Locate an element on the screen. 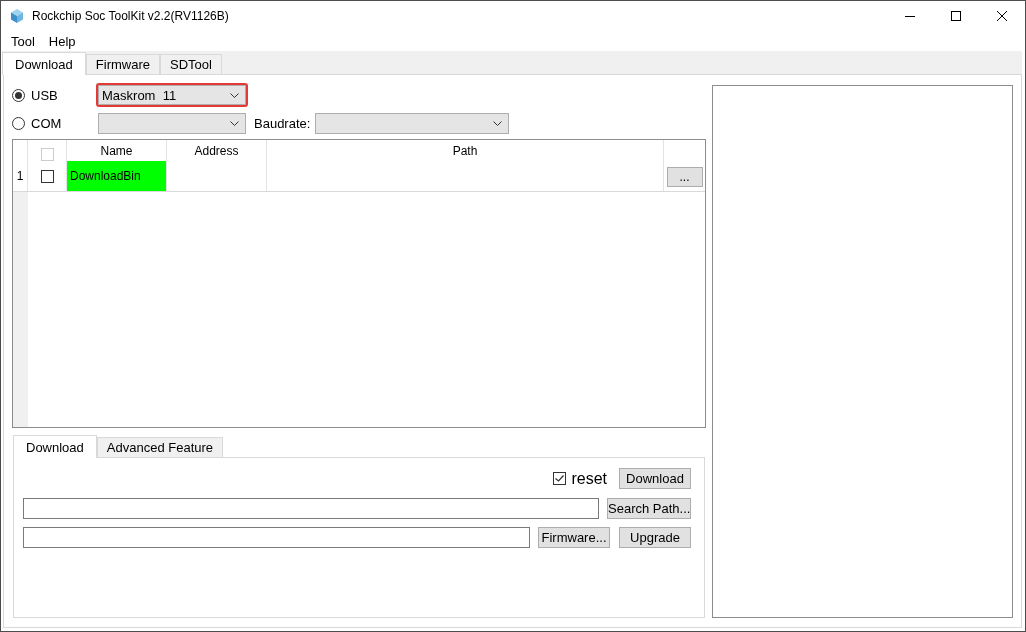  port-dropdown is located at coordinates (172, 123).